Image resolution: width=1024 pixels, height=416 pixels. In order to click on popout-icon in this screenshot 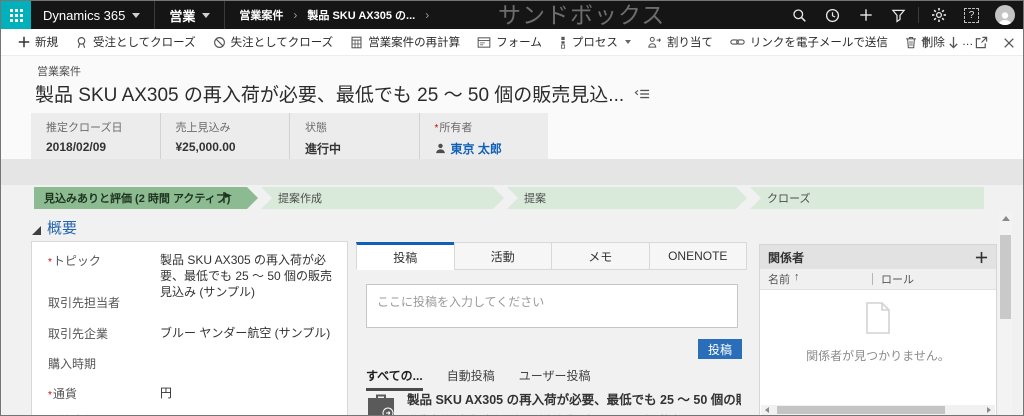, I will do `click(981, 42)`.